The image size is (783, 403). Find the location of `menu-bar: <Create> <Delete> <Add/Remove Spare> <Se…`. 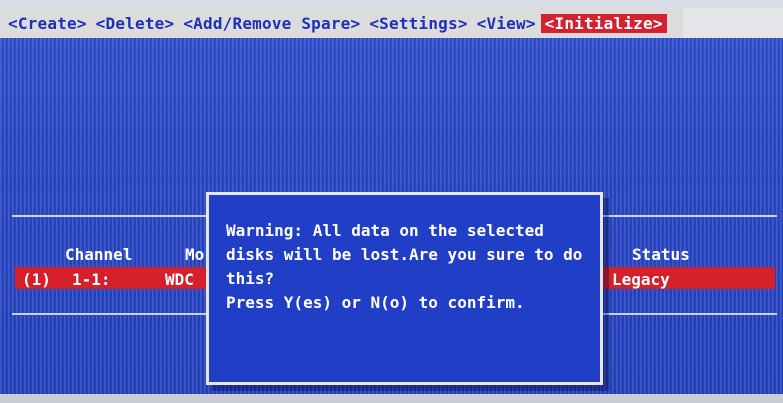

menu-bar: <Create> <Delete> <Add/Remove Spare> <Se… is located at coordinates (341, 23).